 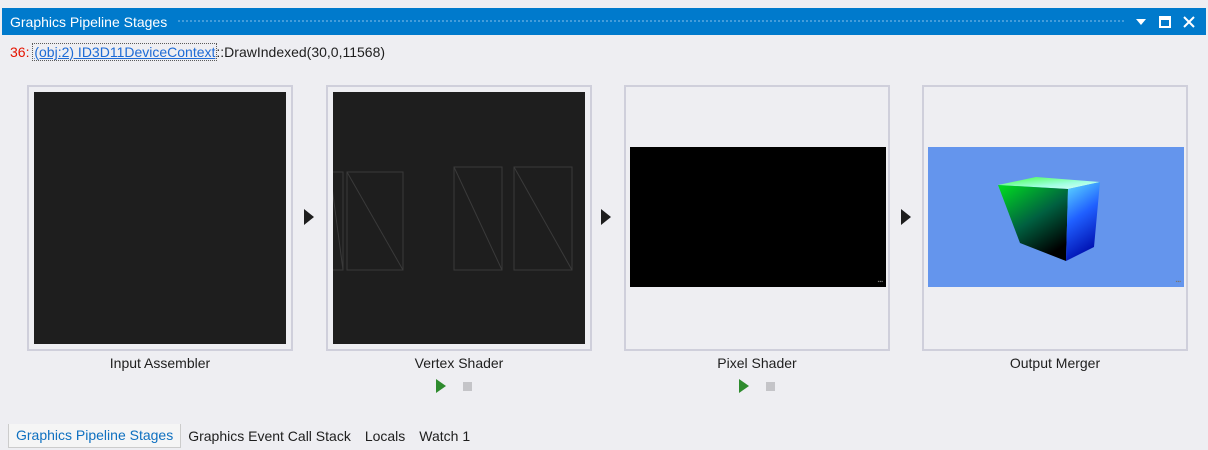 I want to click on tab-graphics-pipeline-stages: Graphics Pipeline Stages, so click(x=95, y=436).